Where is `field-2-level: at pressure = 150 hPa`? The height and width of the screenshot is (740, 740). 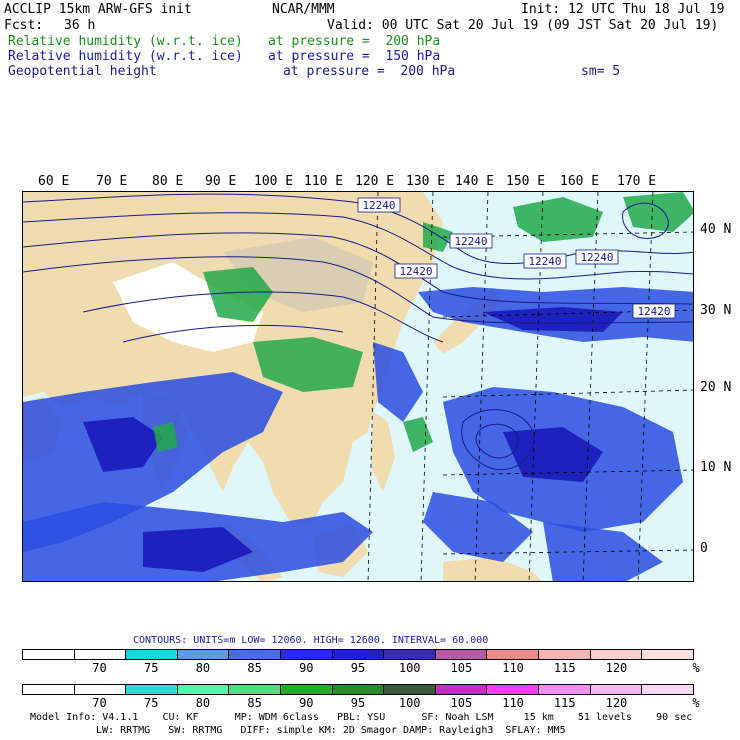 field-2-level: at pressure = 150 hPa is located at coordinates (354, 56).